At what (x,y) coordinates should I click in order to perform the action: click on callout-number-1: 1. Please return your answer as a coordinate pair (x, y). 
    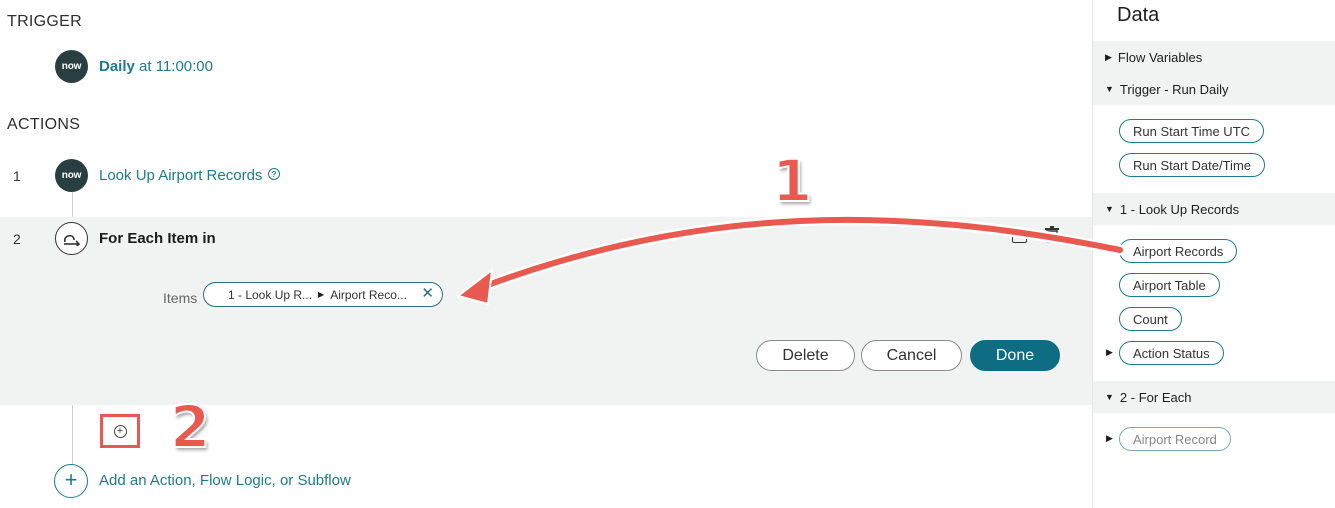
    Looking at the image, I should click on (792, 181).